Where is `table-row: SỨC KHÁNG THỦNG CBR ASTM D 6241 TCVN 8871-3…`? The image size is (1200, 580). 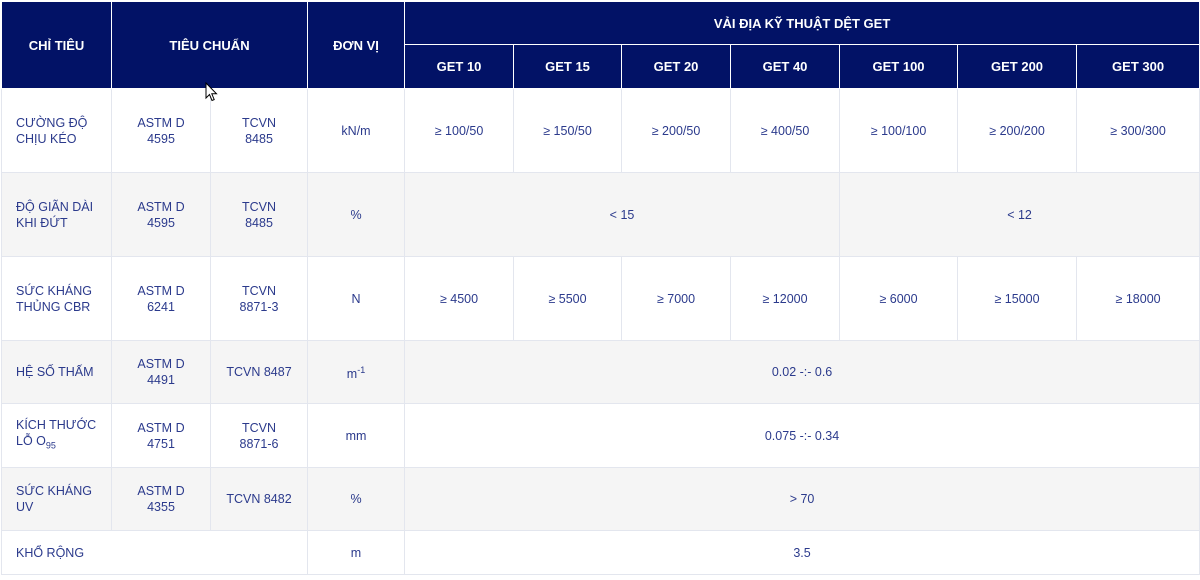 table-row: SỨC KHÁNG THỦNG CBR ASTM D 6241 TCVN 8871-3… is located at coordinates (600, 298).